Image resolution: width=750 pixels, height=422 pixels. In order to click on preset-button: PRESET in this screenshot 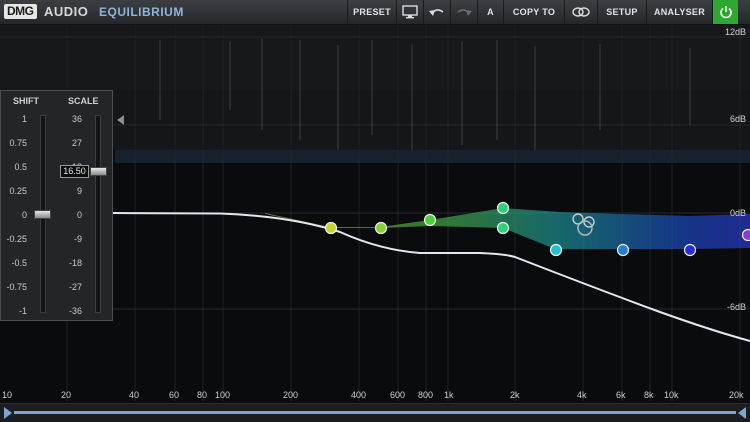, I will do `click(371, 12)`.